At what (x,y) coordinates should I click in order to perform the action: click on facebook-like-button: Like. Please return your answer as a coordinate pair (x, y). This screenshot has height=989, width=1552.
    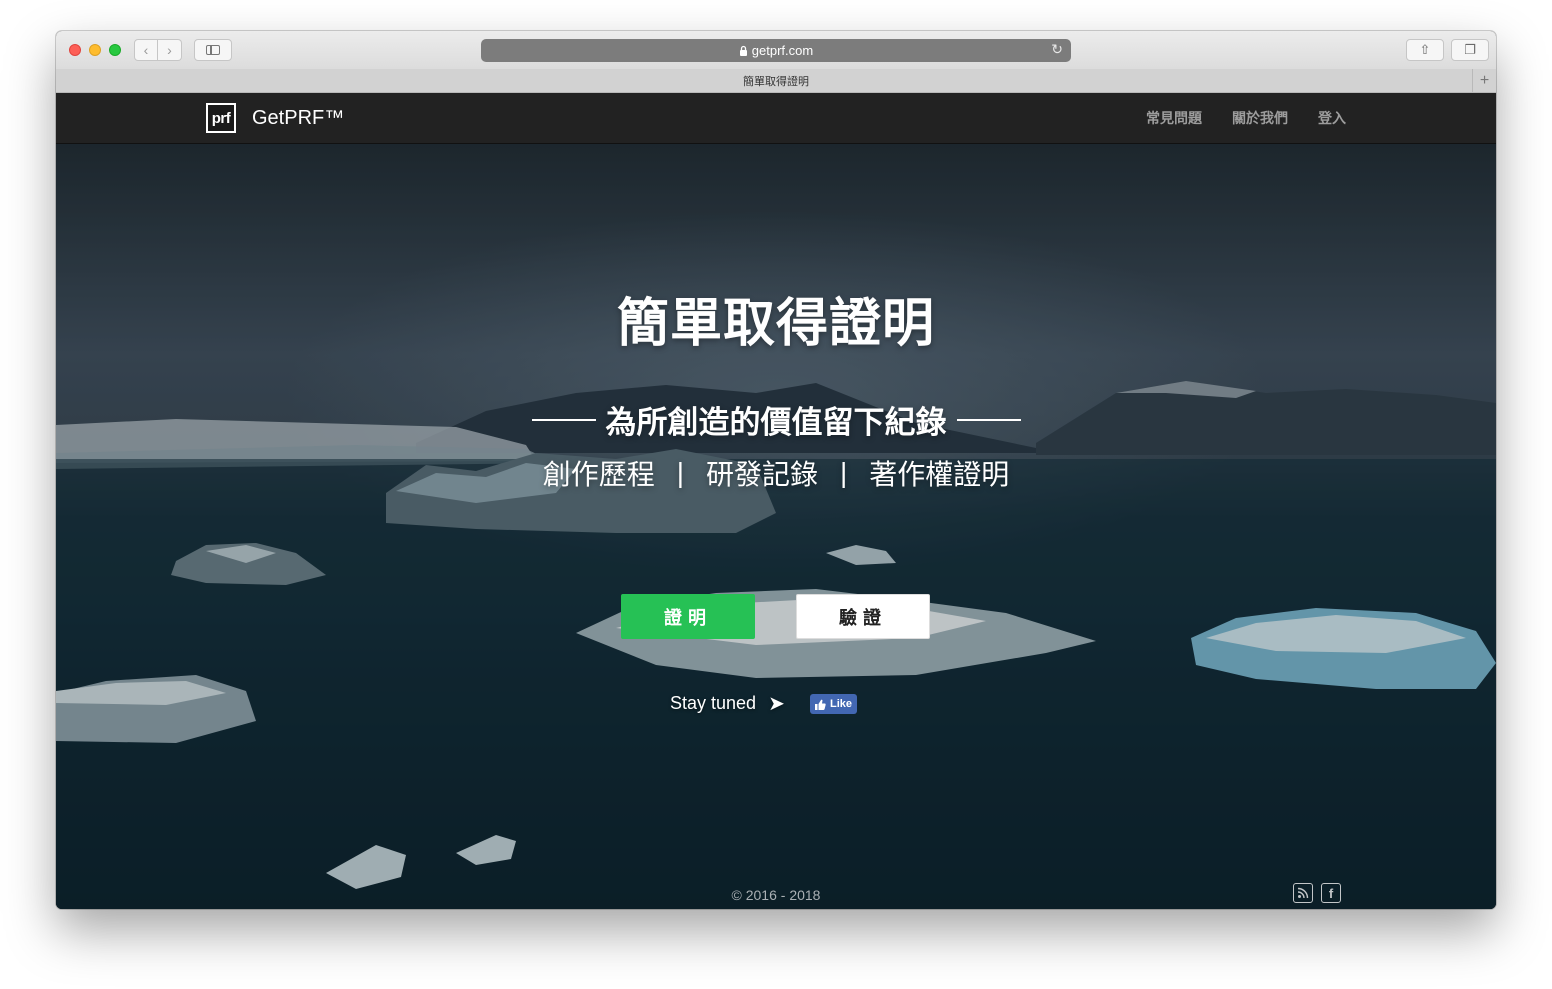
    Looking at the image, I should click on (834, 704).